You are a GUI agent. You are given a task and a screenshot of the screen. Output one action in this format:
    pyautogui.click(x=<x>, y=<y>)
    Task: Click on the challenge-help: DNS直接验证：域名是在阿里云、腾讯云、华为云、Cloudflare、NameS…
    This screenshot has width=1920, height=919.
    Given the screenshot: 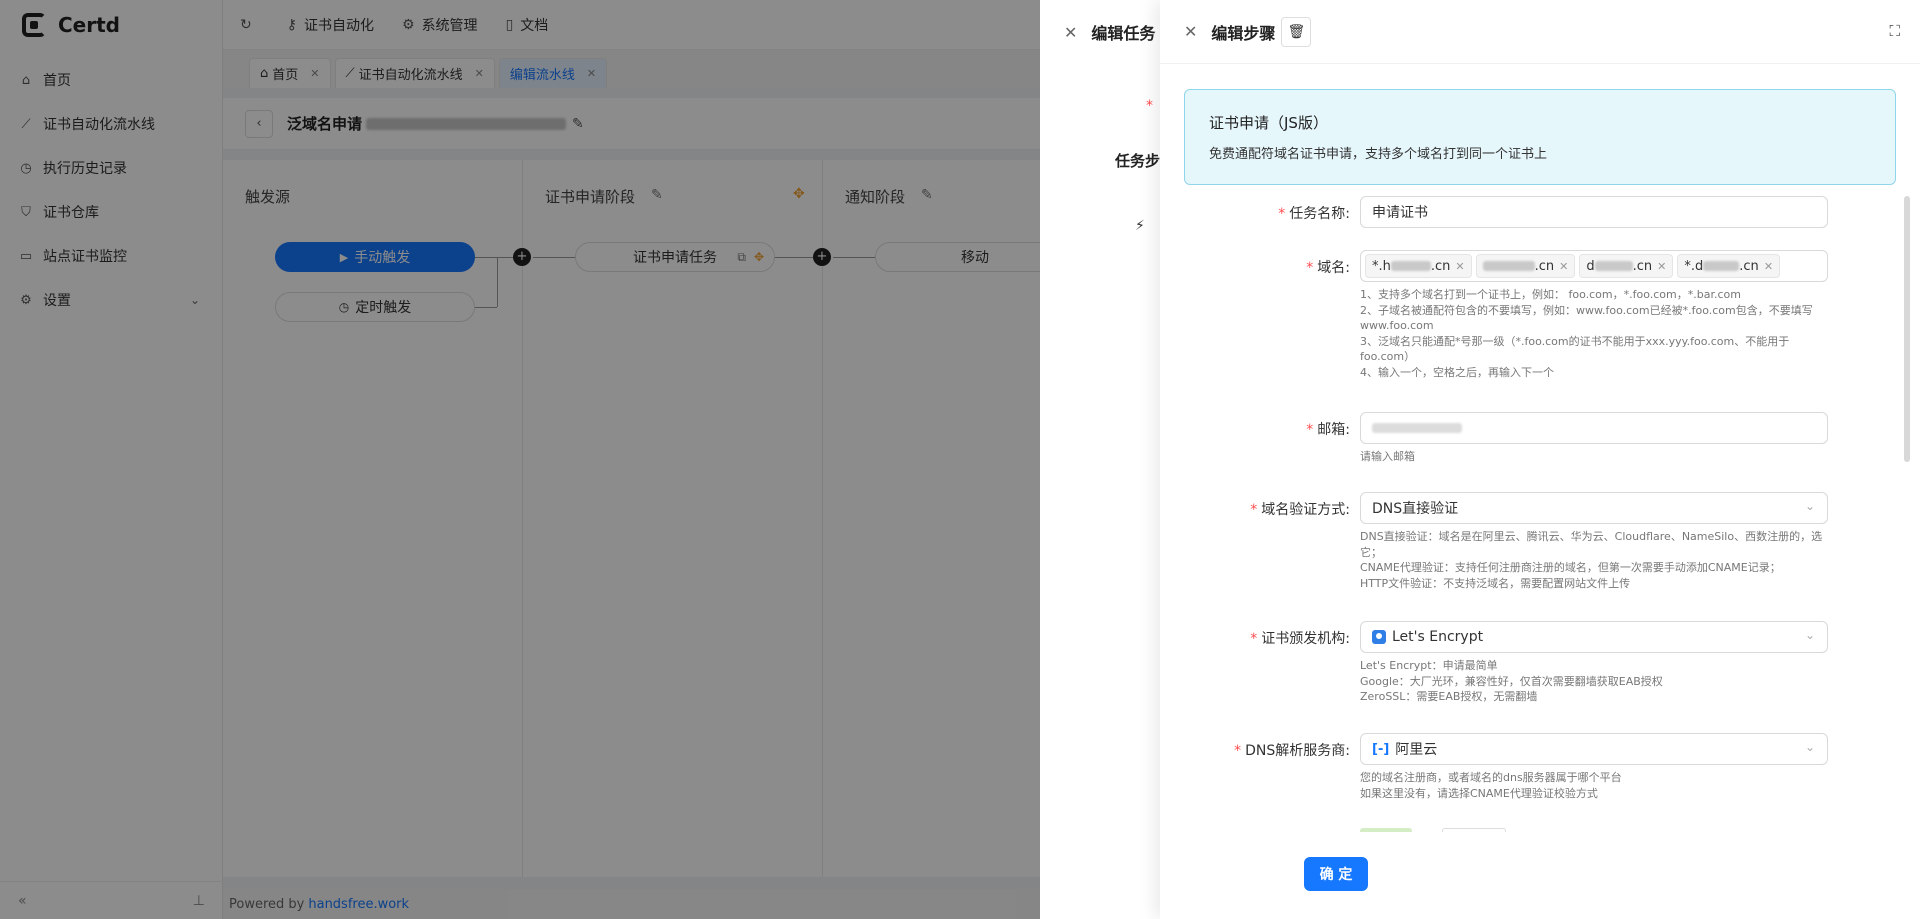 What is the action you would take?
    pyautogui.click(x=1591, y=560)
    